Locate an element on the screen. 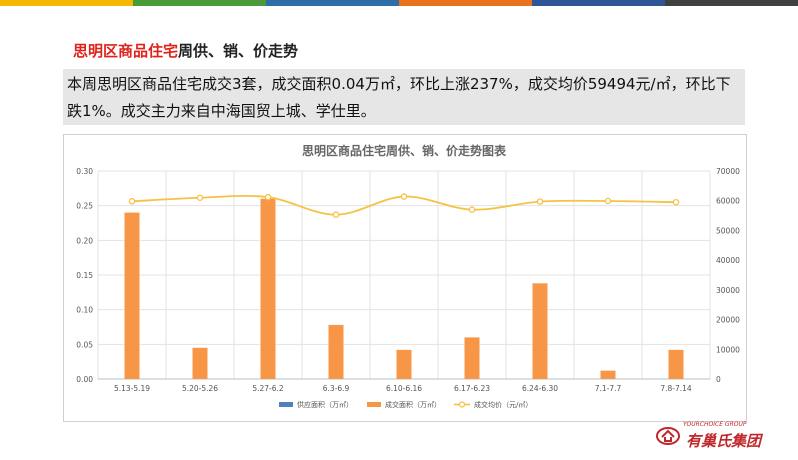 Image resolution: width=798 pixels, height=460 pixels. logo-mark-icon is located at coordinates (668, 436).